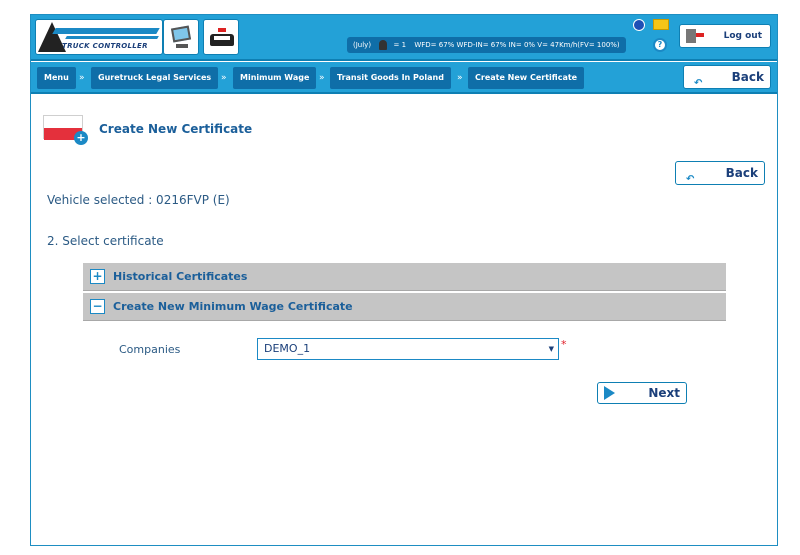 This screenshot has width=800, height=555. Describe the element at coordinates (404, 277) in the screenshot. I see `panel-historical-certificates: + Historical Certificates` at that location.